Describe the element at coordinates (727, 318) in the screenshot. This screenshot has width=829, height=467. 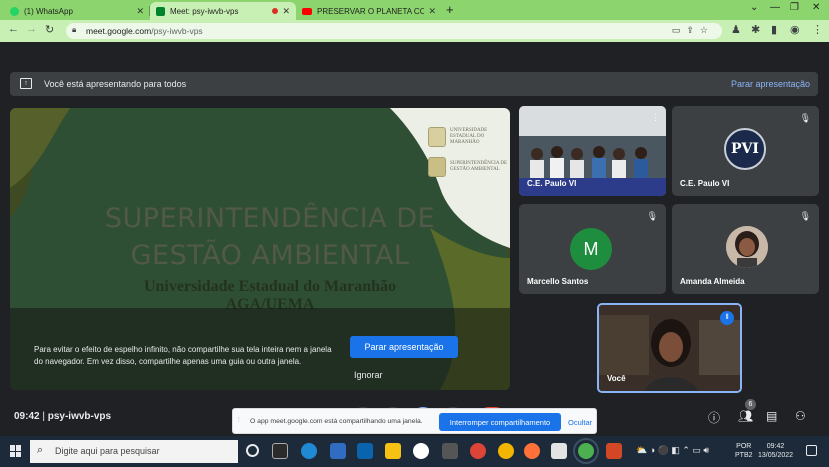
I see `speaking-indicator-icon: ⦀` at that location.